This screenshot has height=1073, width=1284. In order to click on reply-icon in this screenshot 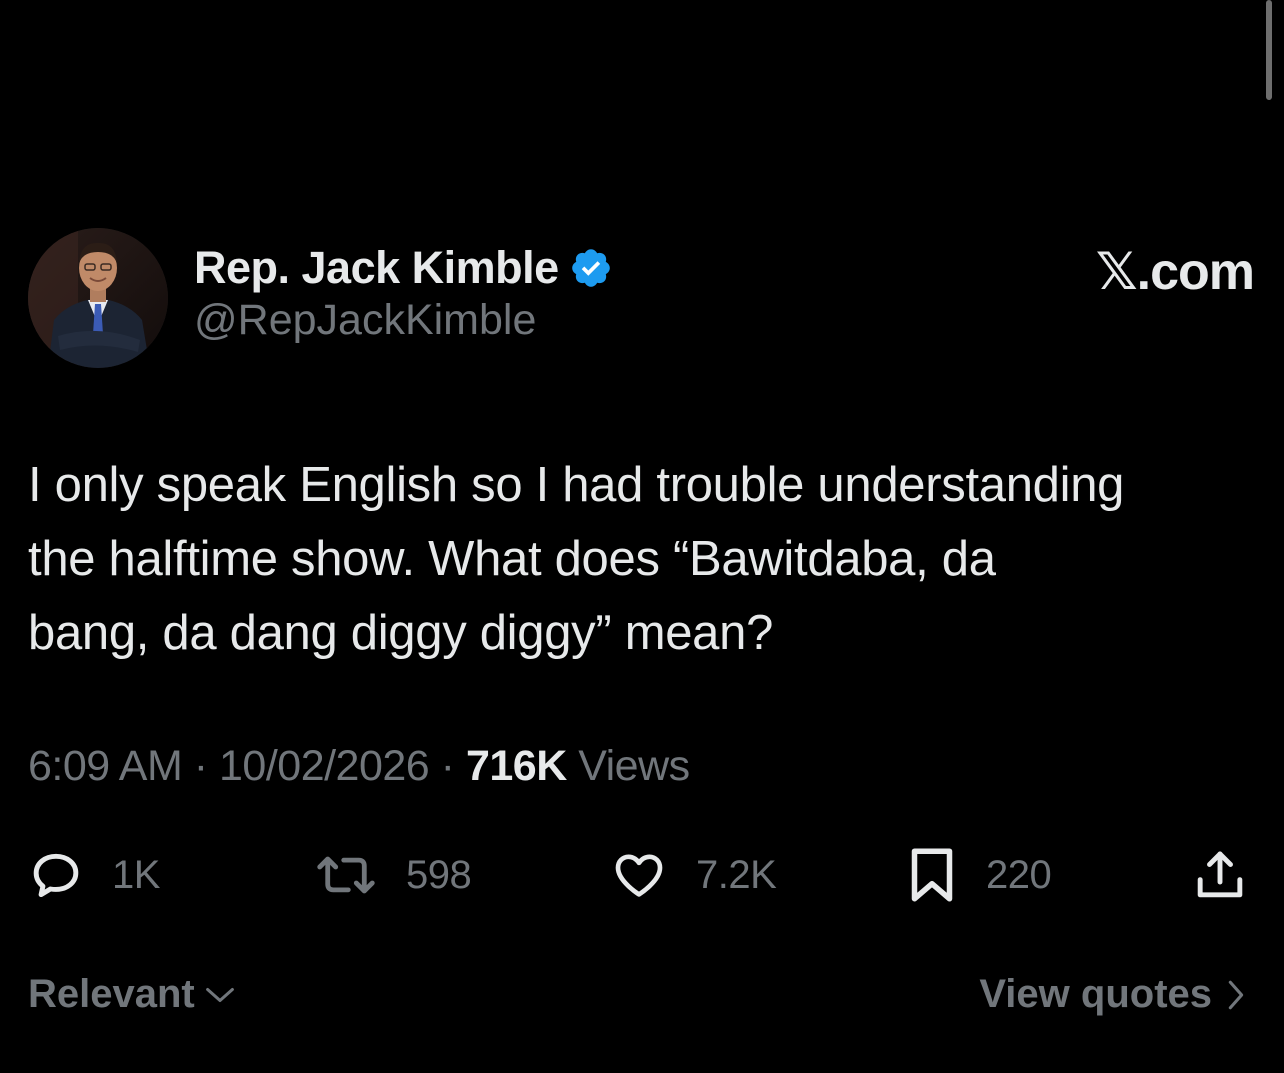, I will do `click(56, 875)`.